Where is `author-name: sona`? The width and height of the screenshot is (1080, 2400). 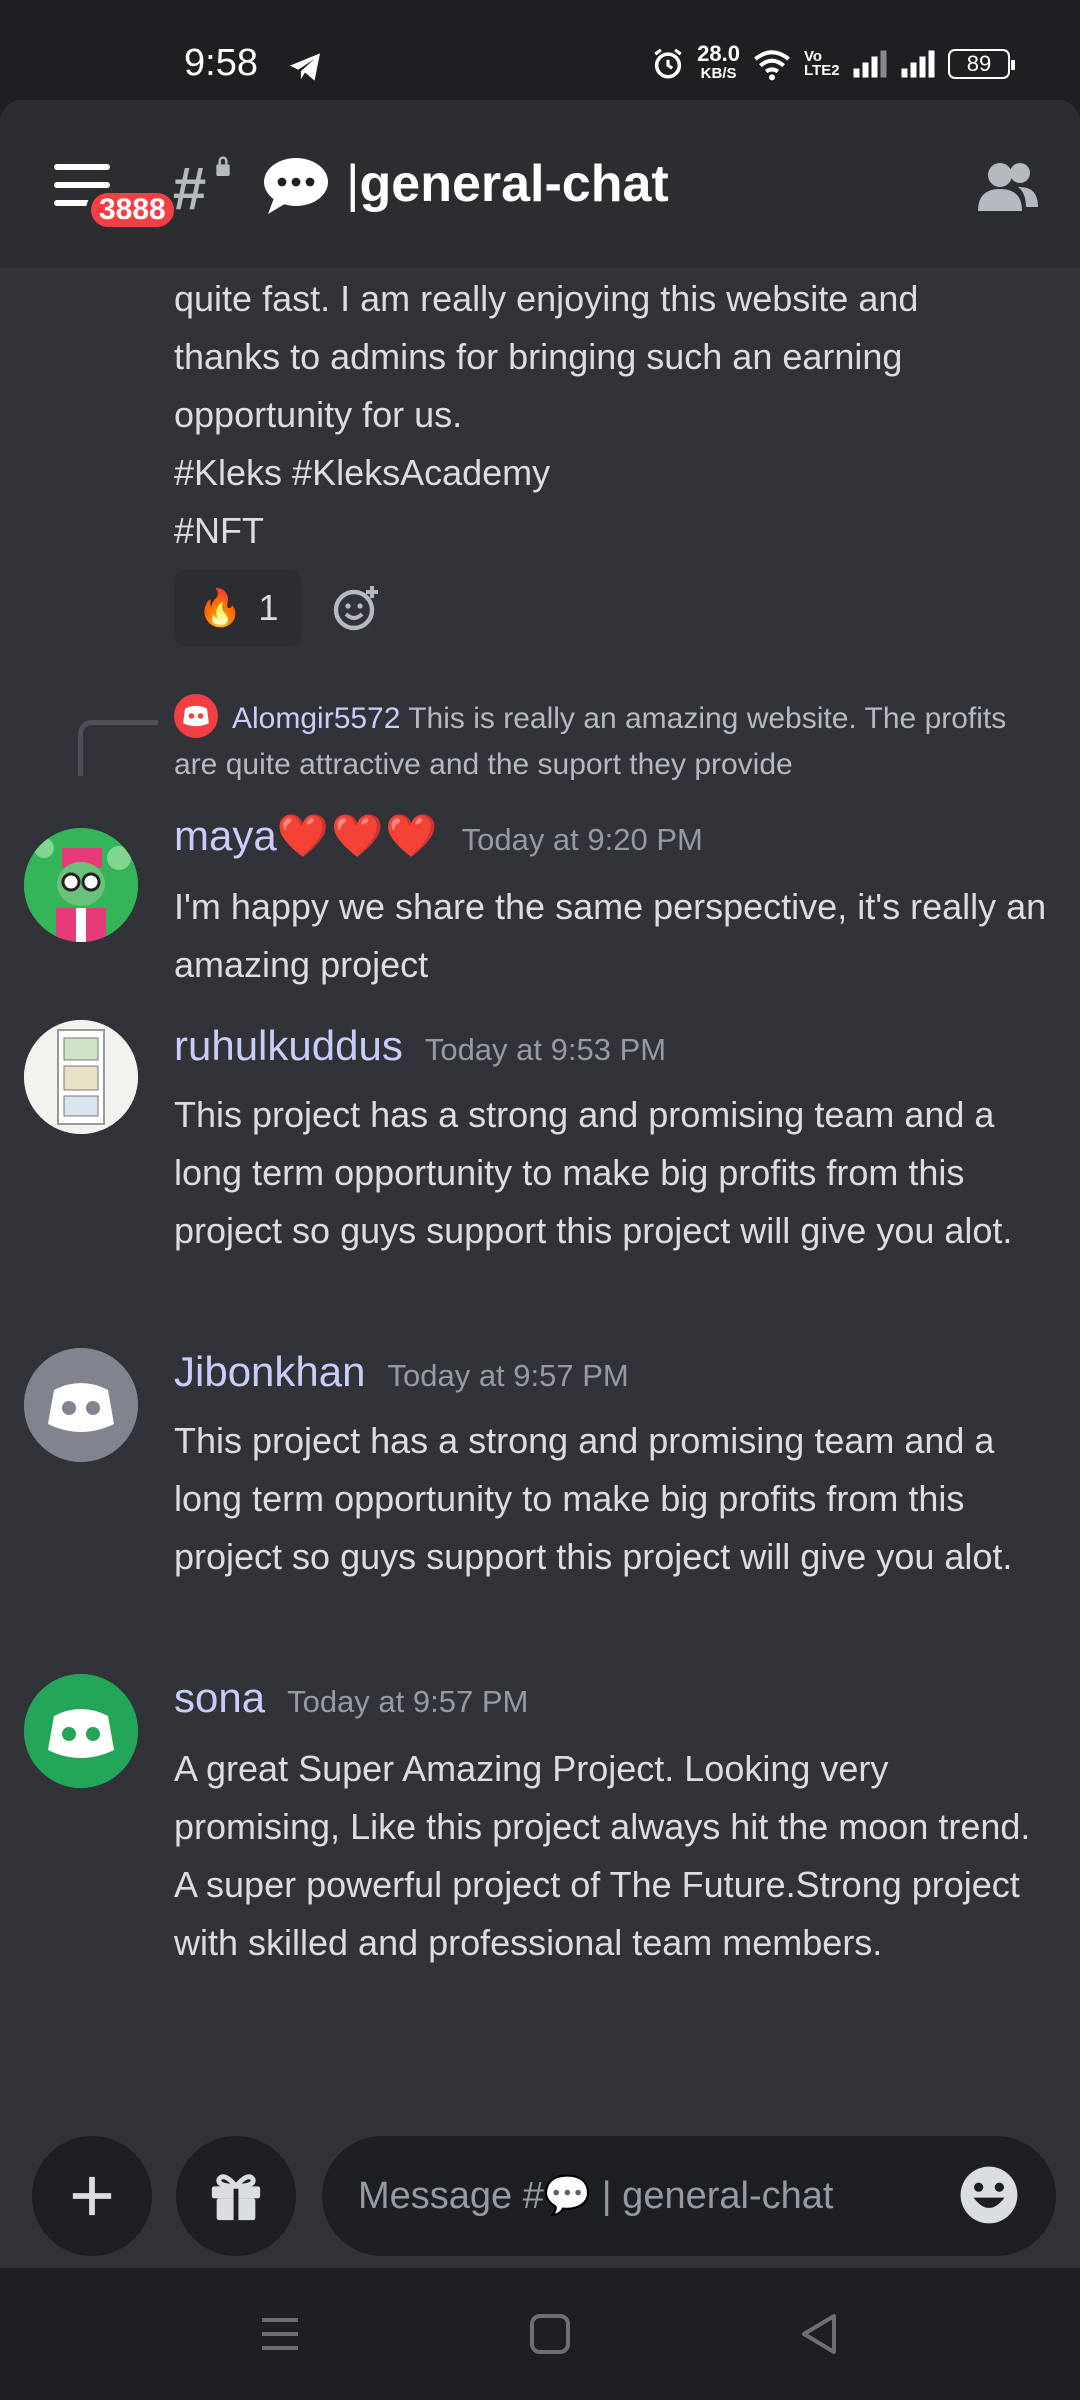 author-name: sona is located at coordinates (219, 1698).